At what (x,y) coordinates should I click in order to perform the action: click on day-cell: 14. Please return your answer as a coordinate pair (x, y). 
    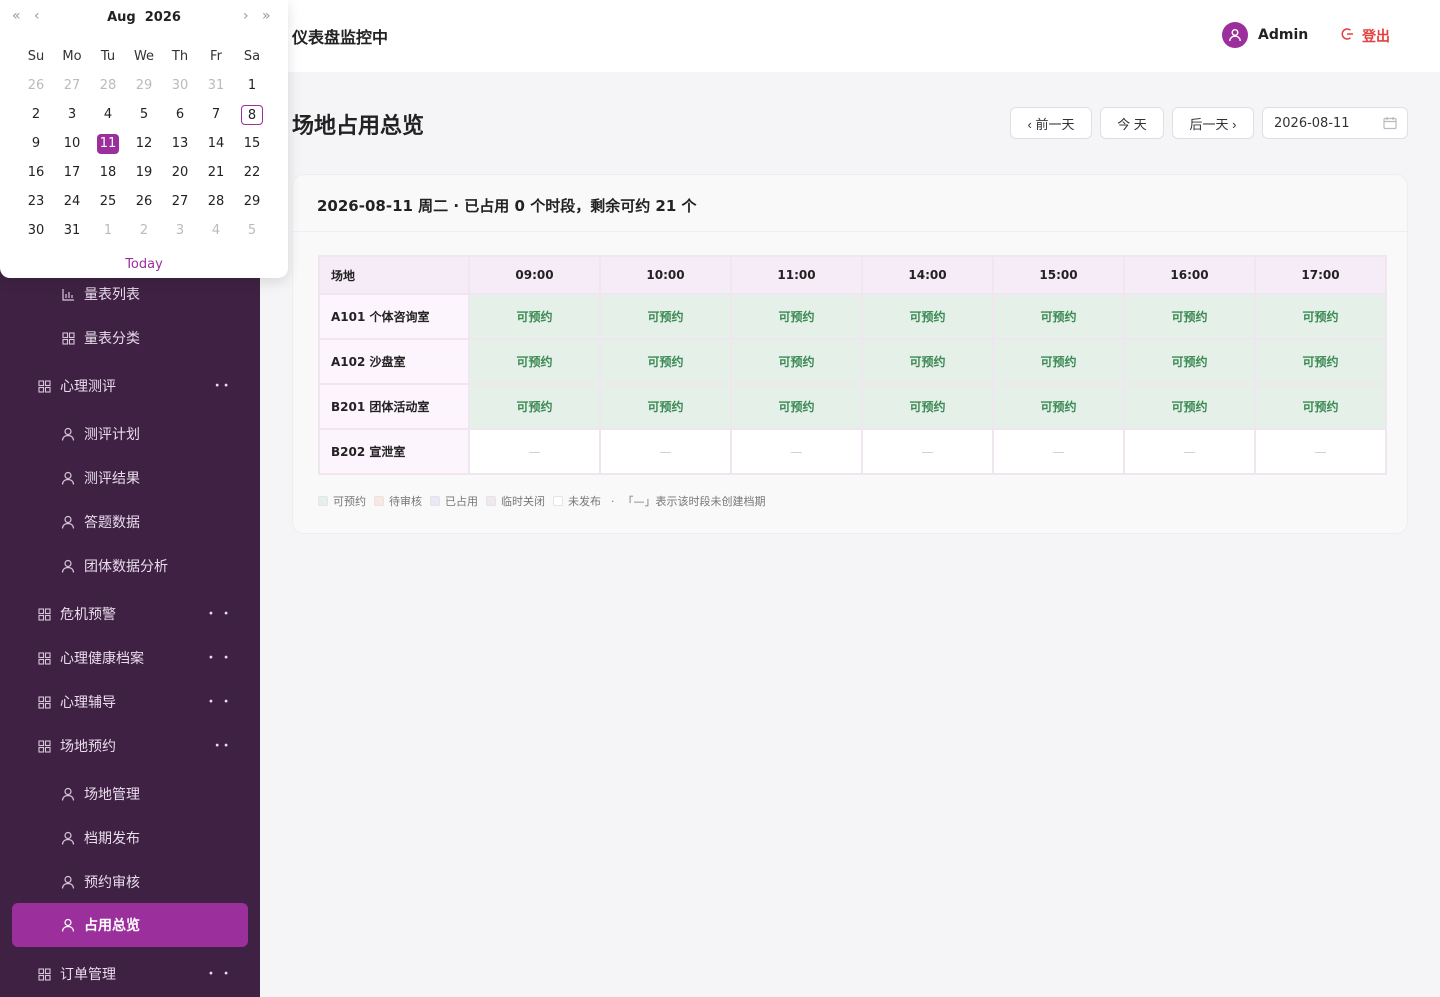
    Looking at the image, I should click on (216, 144).